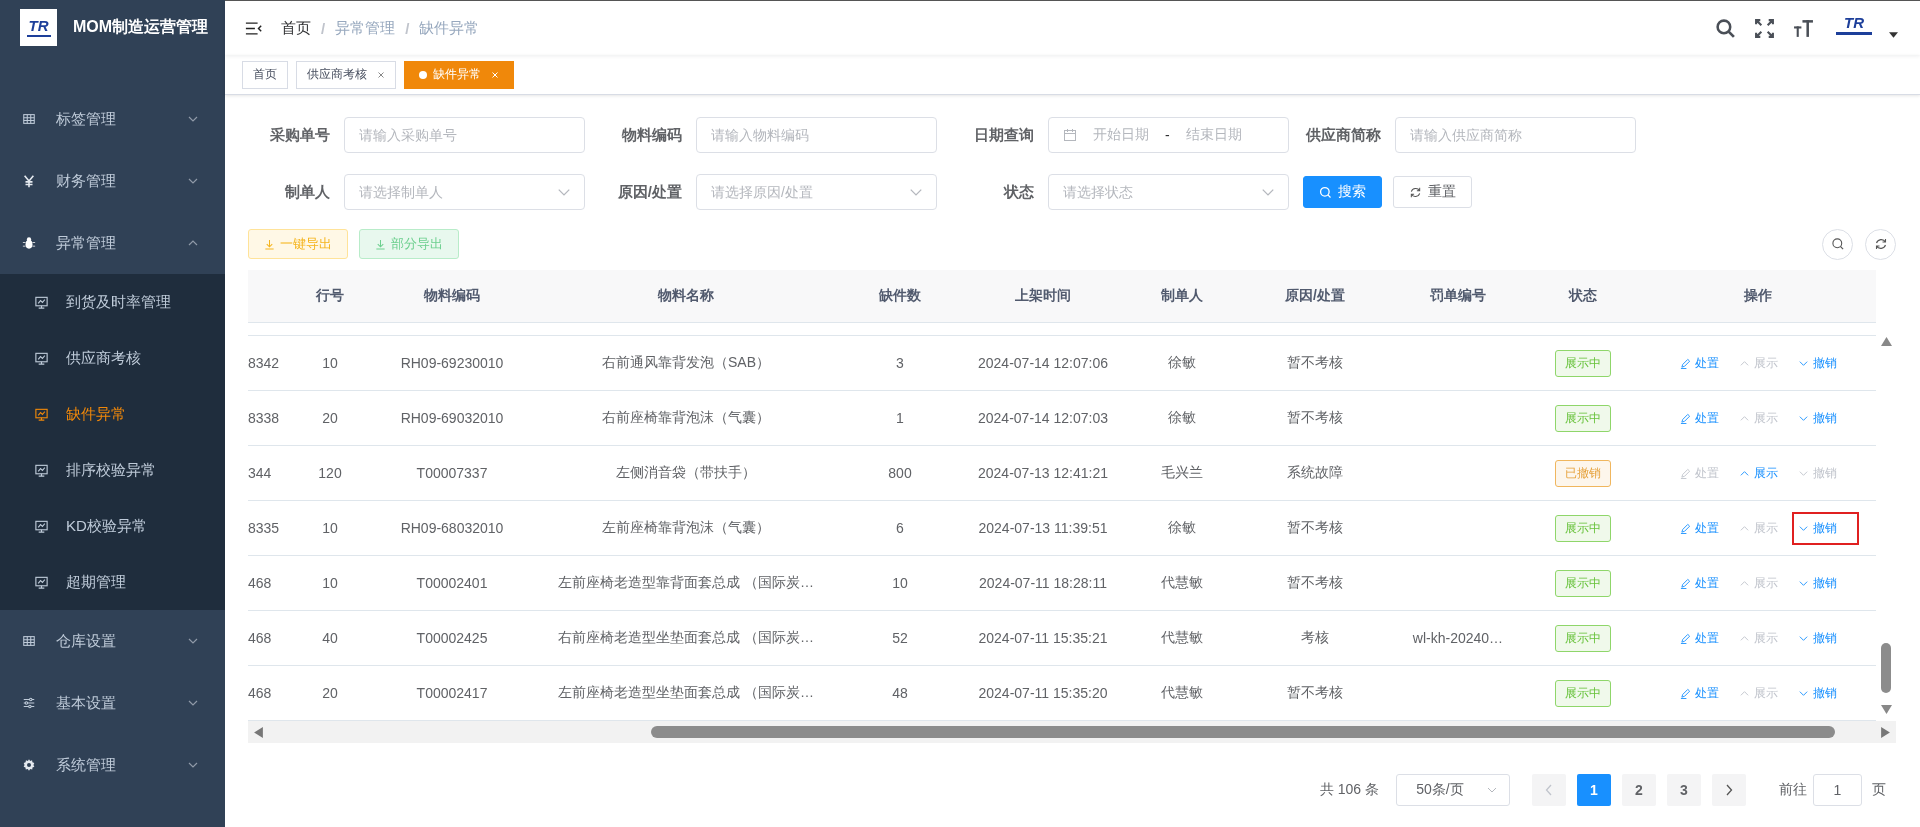 The image size is (1920, 827). Describe the element at coordinates (686, 527) in the screenshot. I see `table-cell: 左前座椅靠背泡沫（气囊）` at that location.